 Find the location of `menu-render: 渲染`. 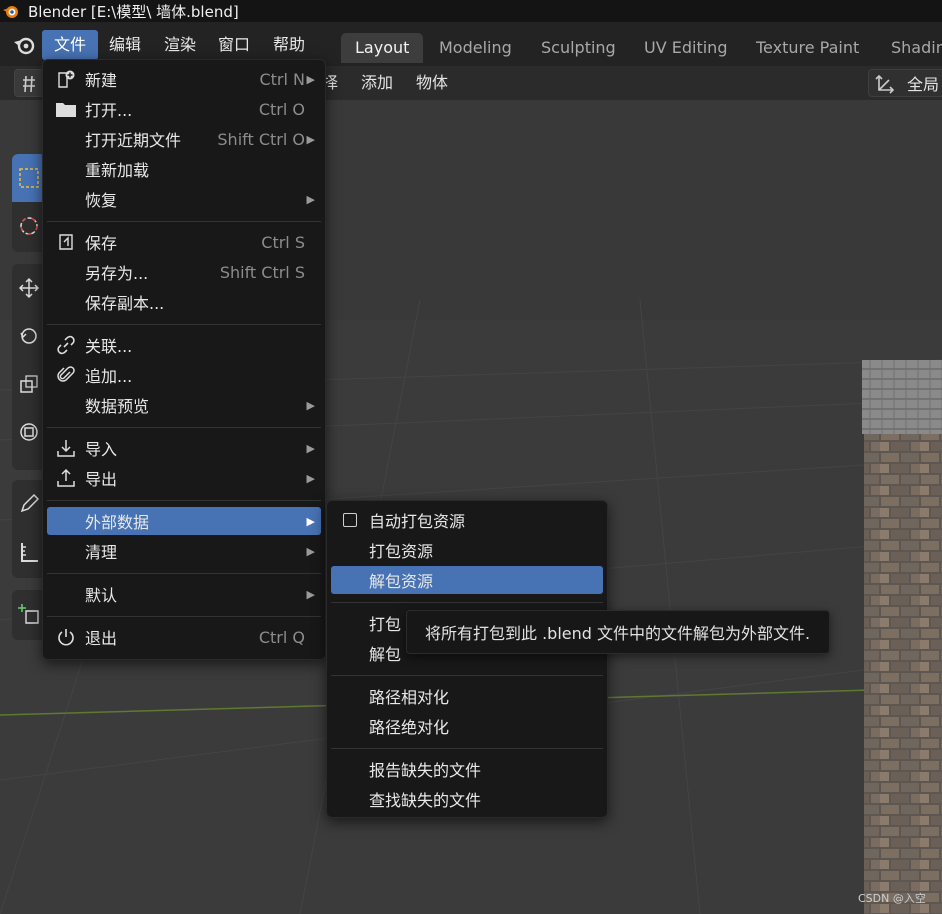

menu-render: 渲染 is located at coordinates (180, 45).